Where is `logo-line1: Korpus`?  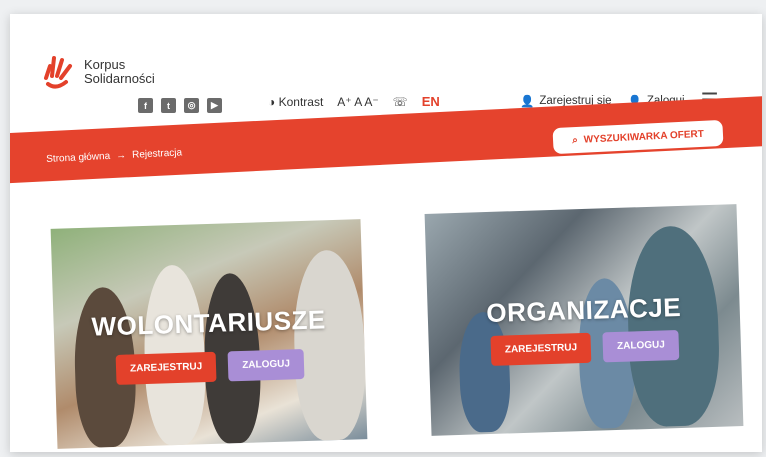
logo-line1: Korpus is located at coordinates (105, 64).